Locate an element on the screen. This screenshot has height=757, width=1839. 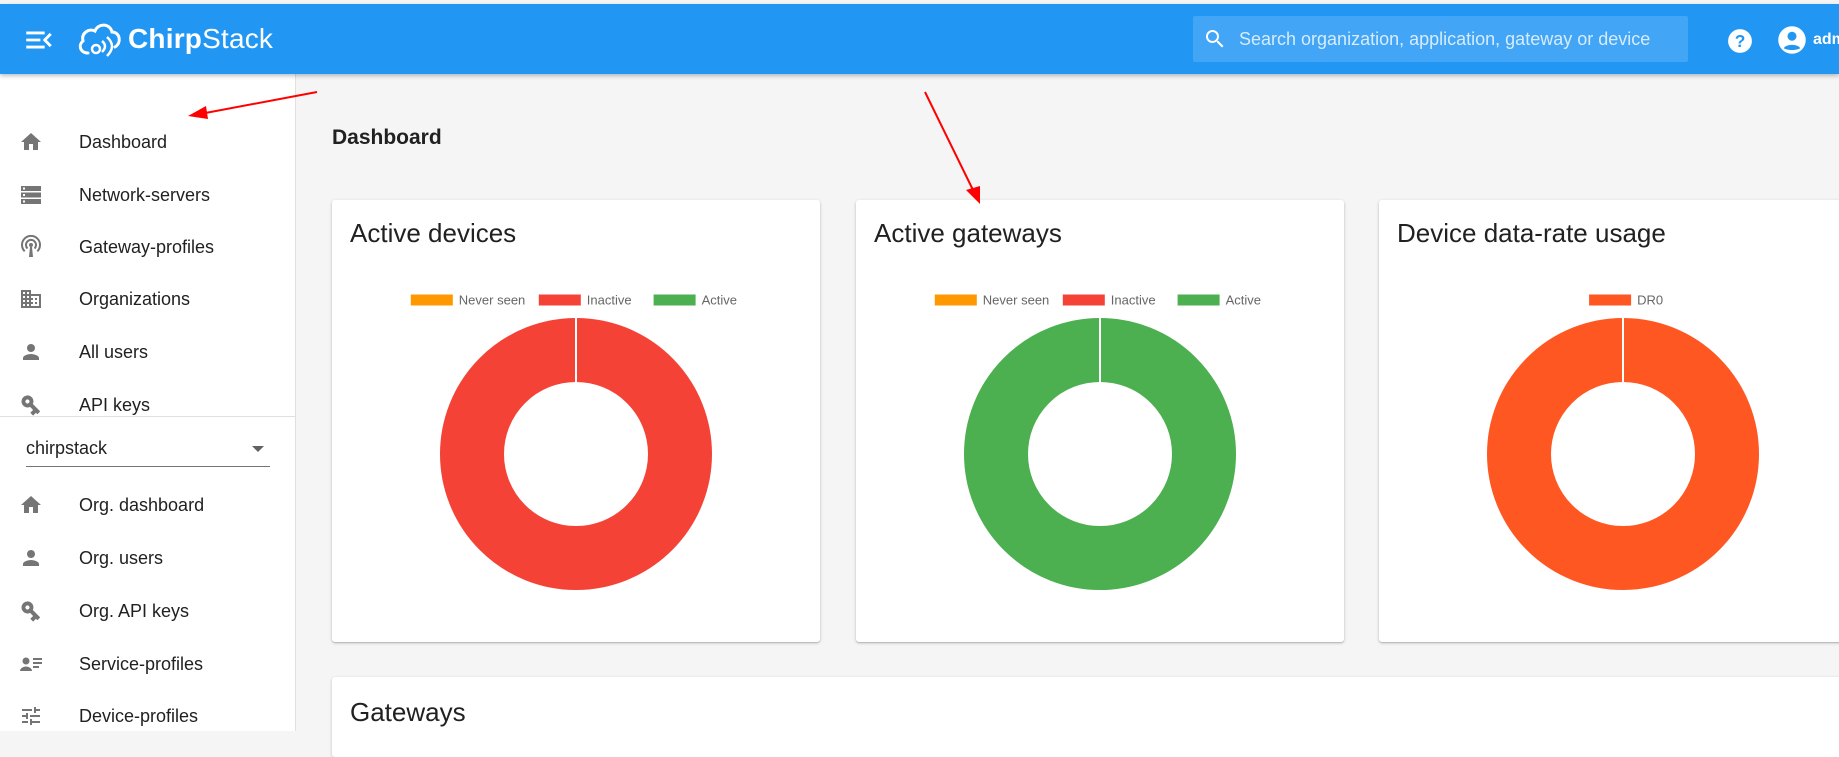
radio-tower-icon is located at coordinates (31, 246).